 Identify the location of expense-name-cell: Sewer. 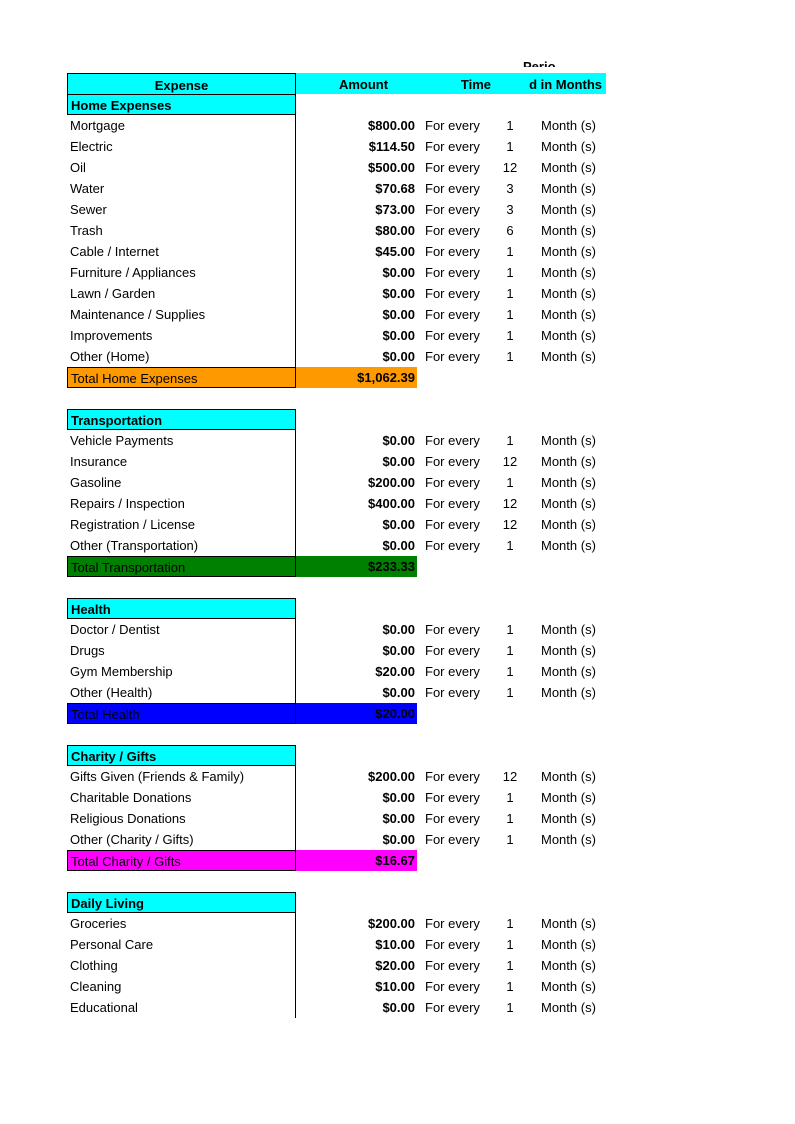
(181, 209).